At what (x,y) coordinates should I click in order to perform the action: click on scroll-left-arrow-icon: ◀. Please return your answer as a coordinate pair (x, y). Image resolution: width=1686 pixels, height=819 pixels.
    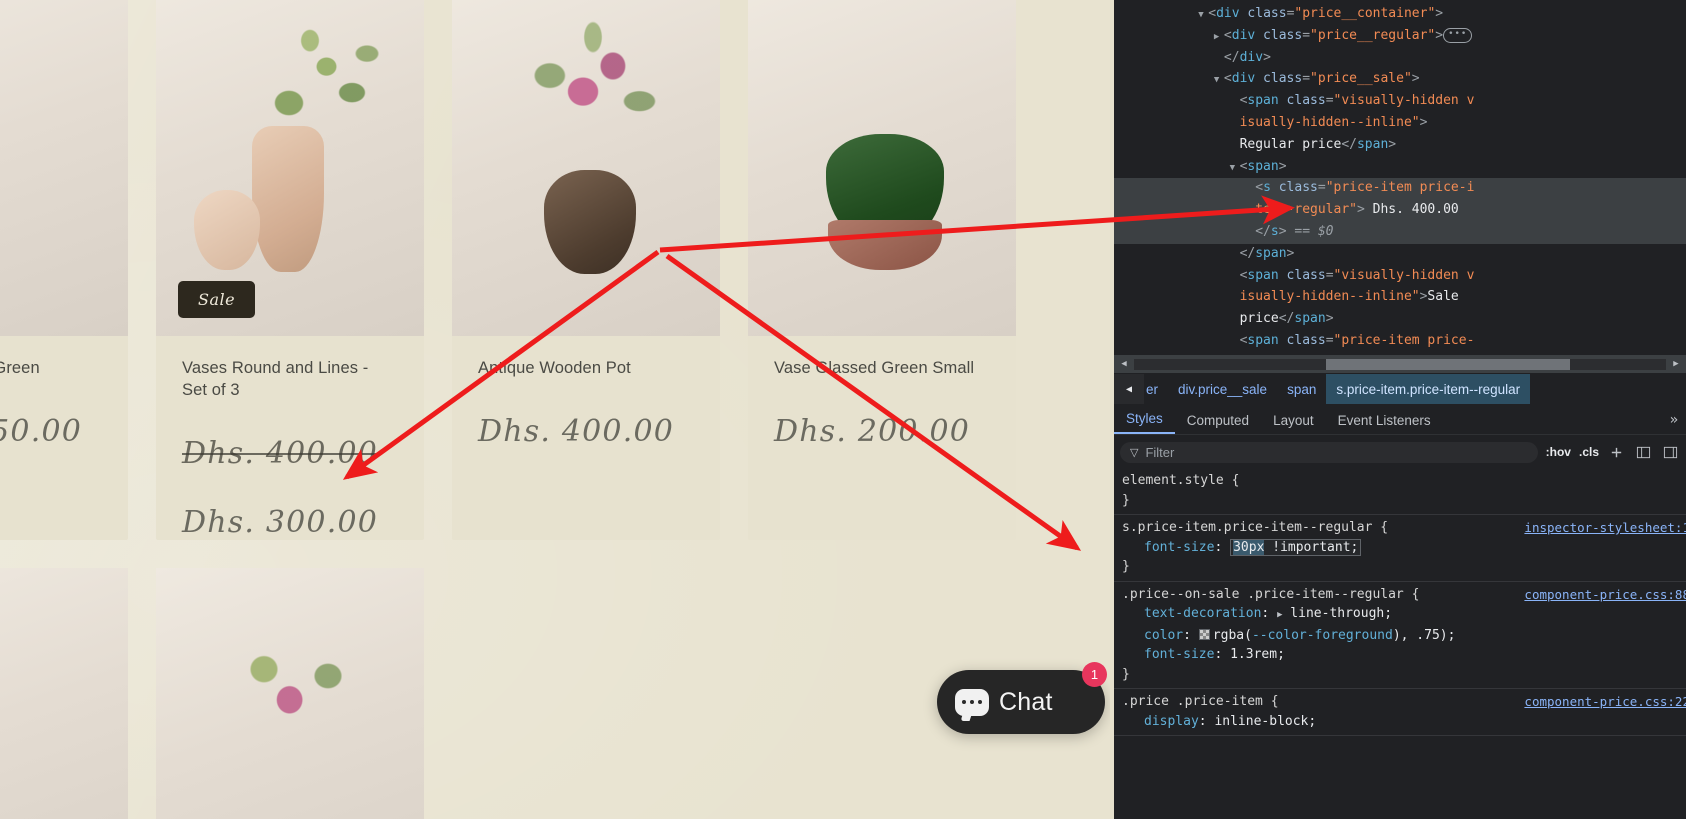
    Looking at the image, I should click on (1124, 364).